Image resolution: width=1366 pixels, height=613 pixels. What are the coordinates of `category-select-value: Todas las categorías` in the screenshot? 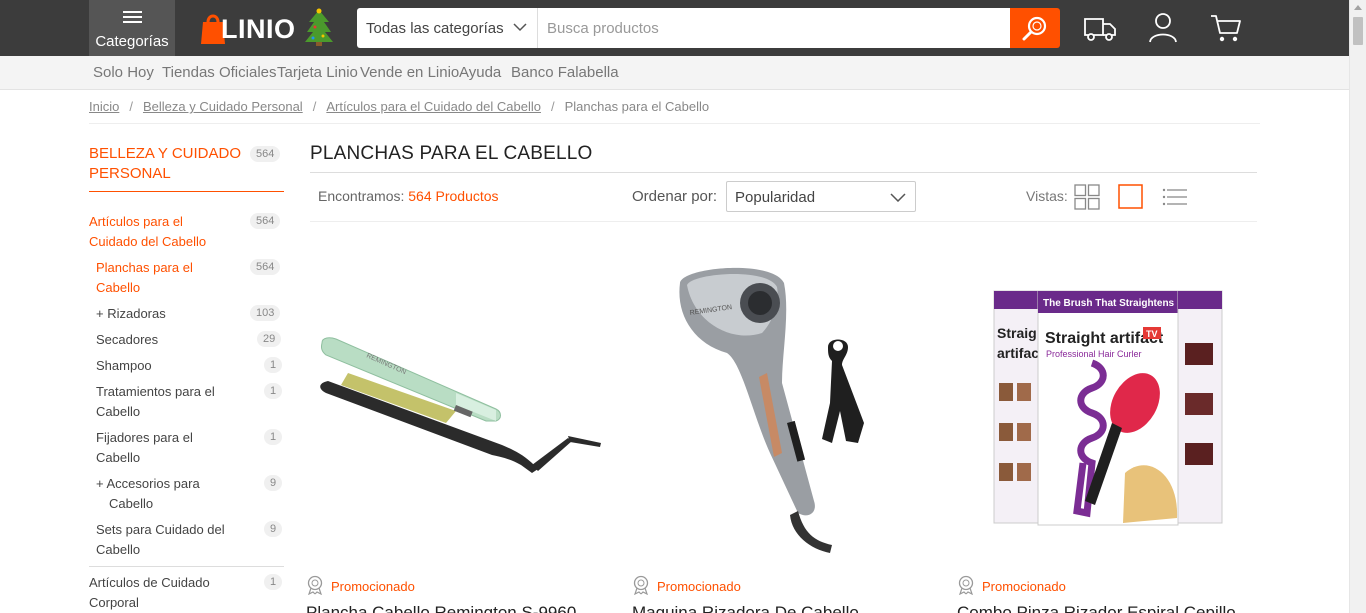 It's located at (435, 28).